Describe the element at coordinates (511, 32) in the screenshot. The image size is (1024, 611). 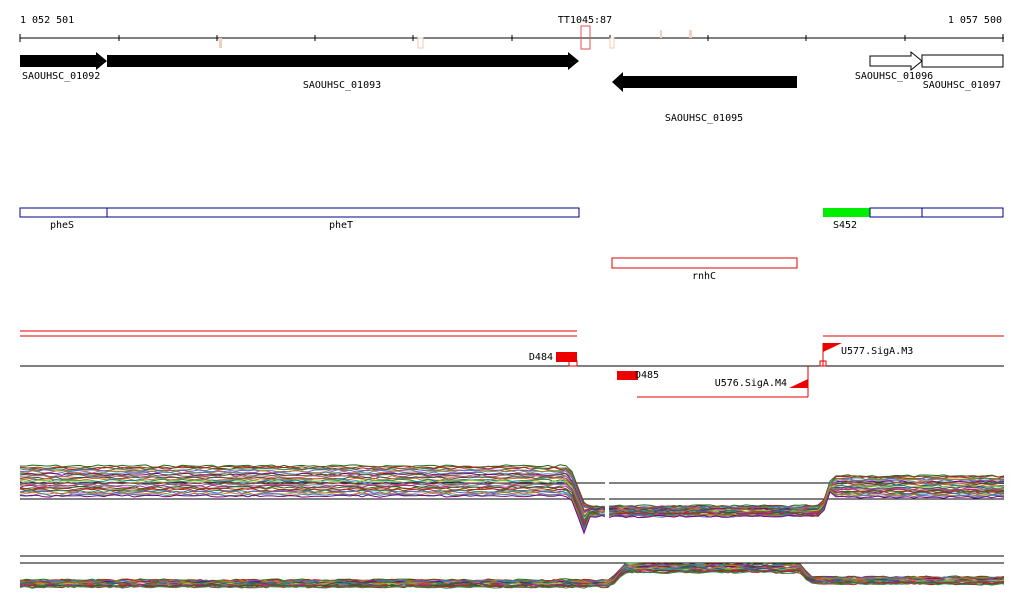
I see `coordinate-ruler: 1 052 501 1 057 500 TT1045:87` at that location.